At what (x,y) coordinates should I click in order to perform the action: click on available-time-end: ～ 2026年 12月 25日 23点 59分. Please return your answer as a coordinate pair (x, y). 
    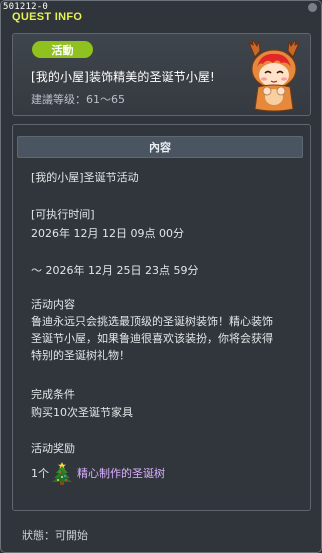
    Looking at the image, I should click on (115, 270).